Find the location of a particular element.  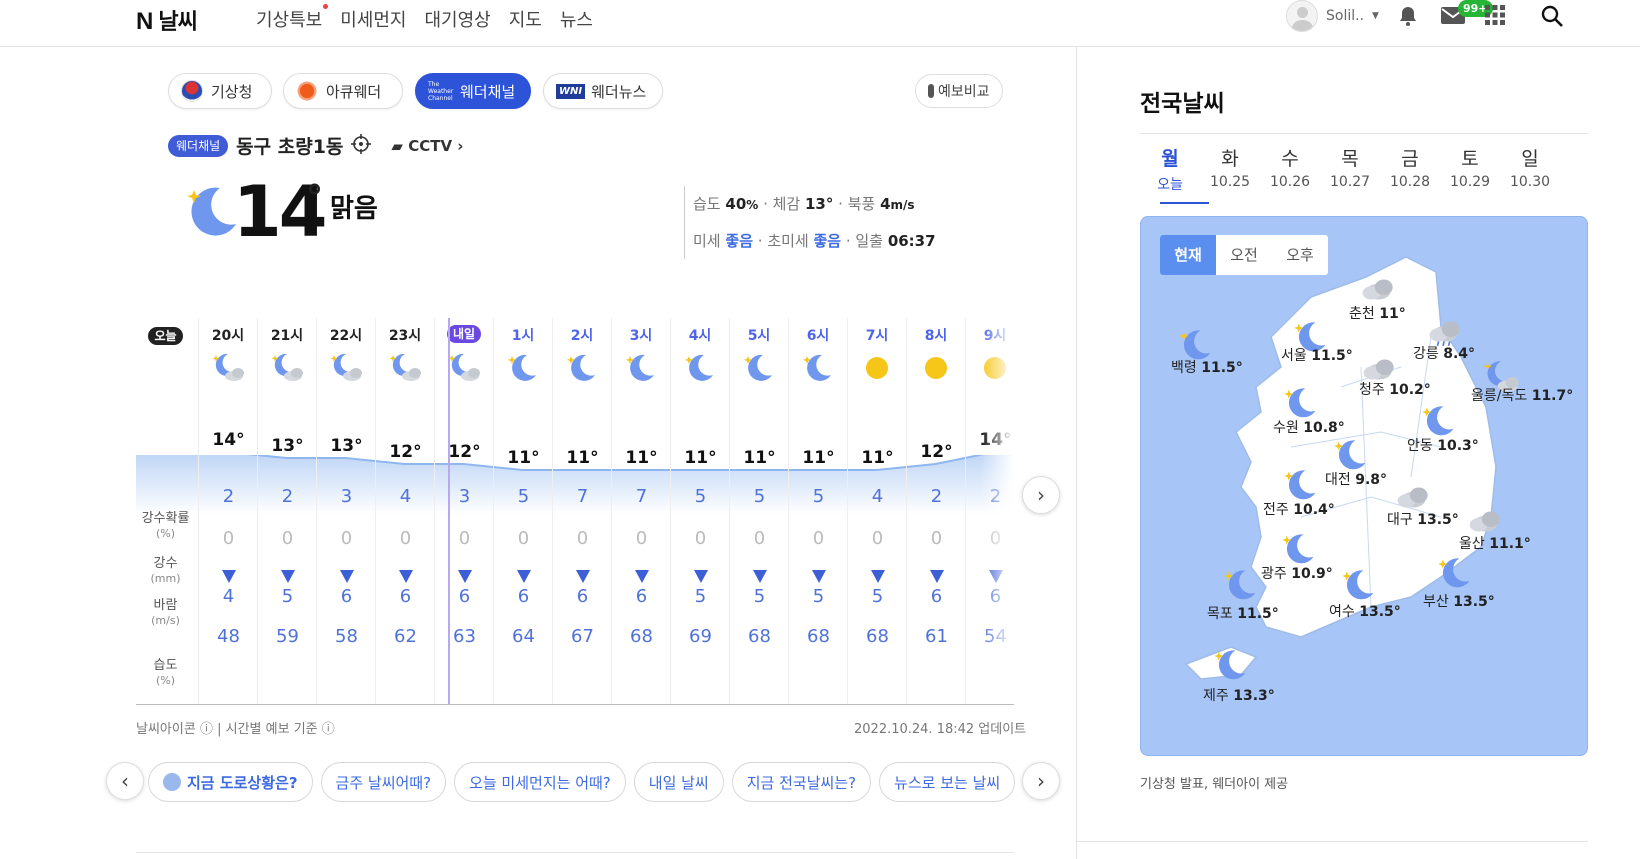

hour-temperature: 12° is located at coordinates (405, 452).